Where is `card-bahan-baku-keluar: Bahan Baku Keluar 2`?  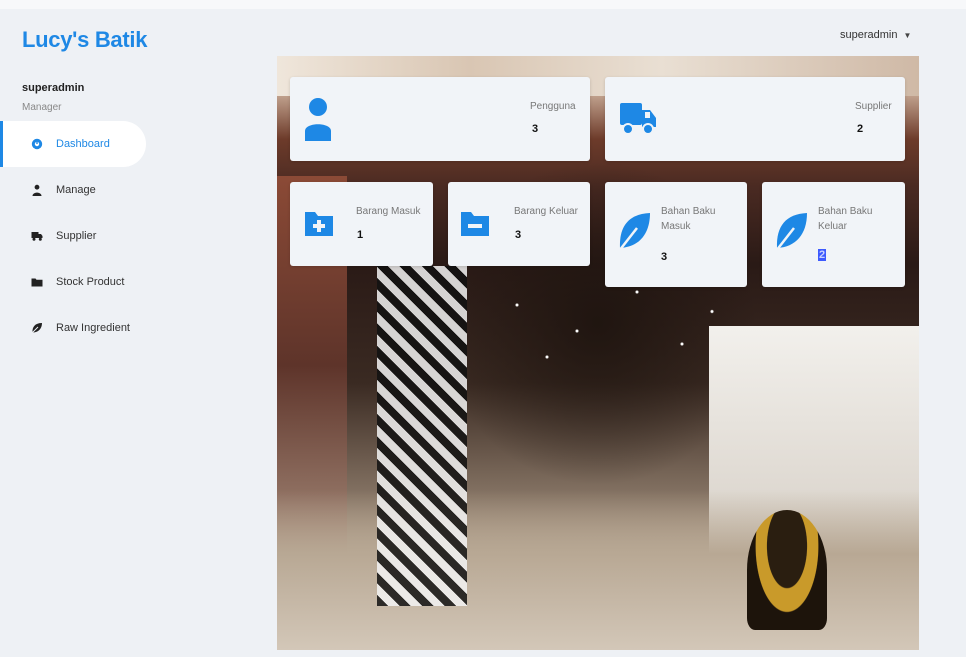 card-bahan-baku-keluar: Bahan Baku Keluar 2 is located at coordinates (833, 234).